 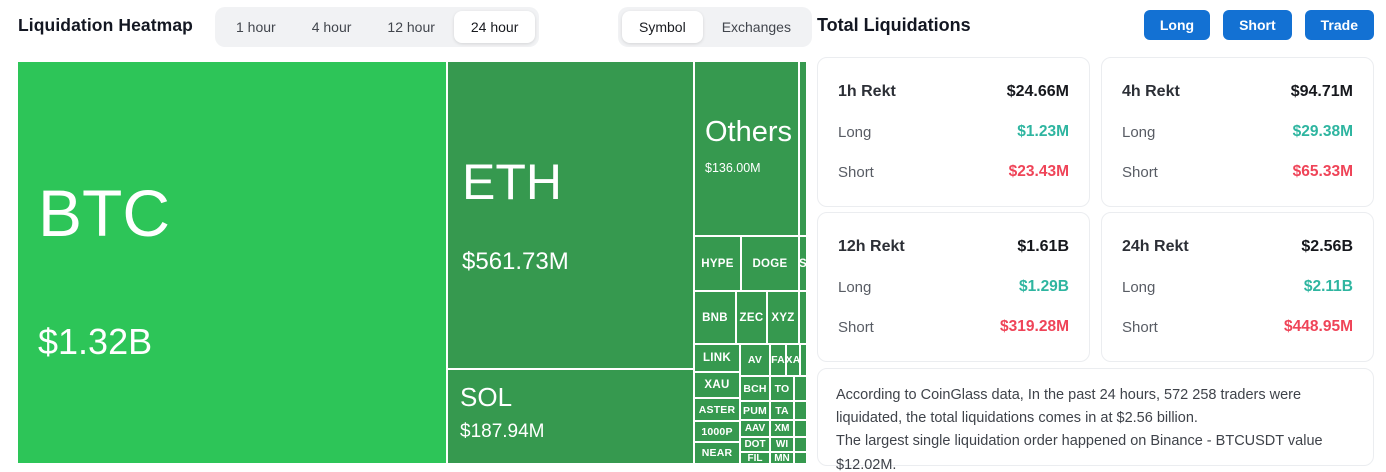 I want to click on short-button: Short, so click(x=1257, y=25).